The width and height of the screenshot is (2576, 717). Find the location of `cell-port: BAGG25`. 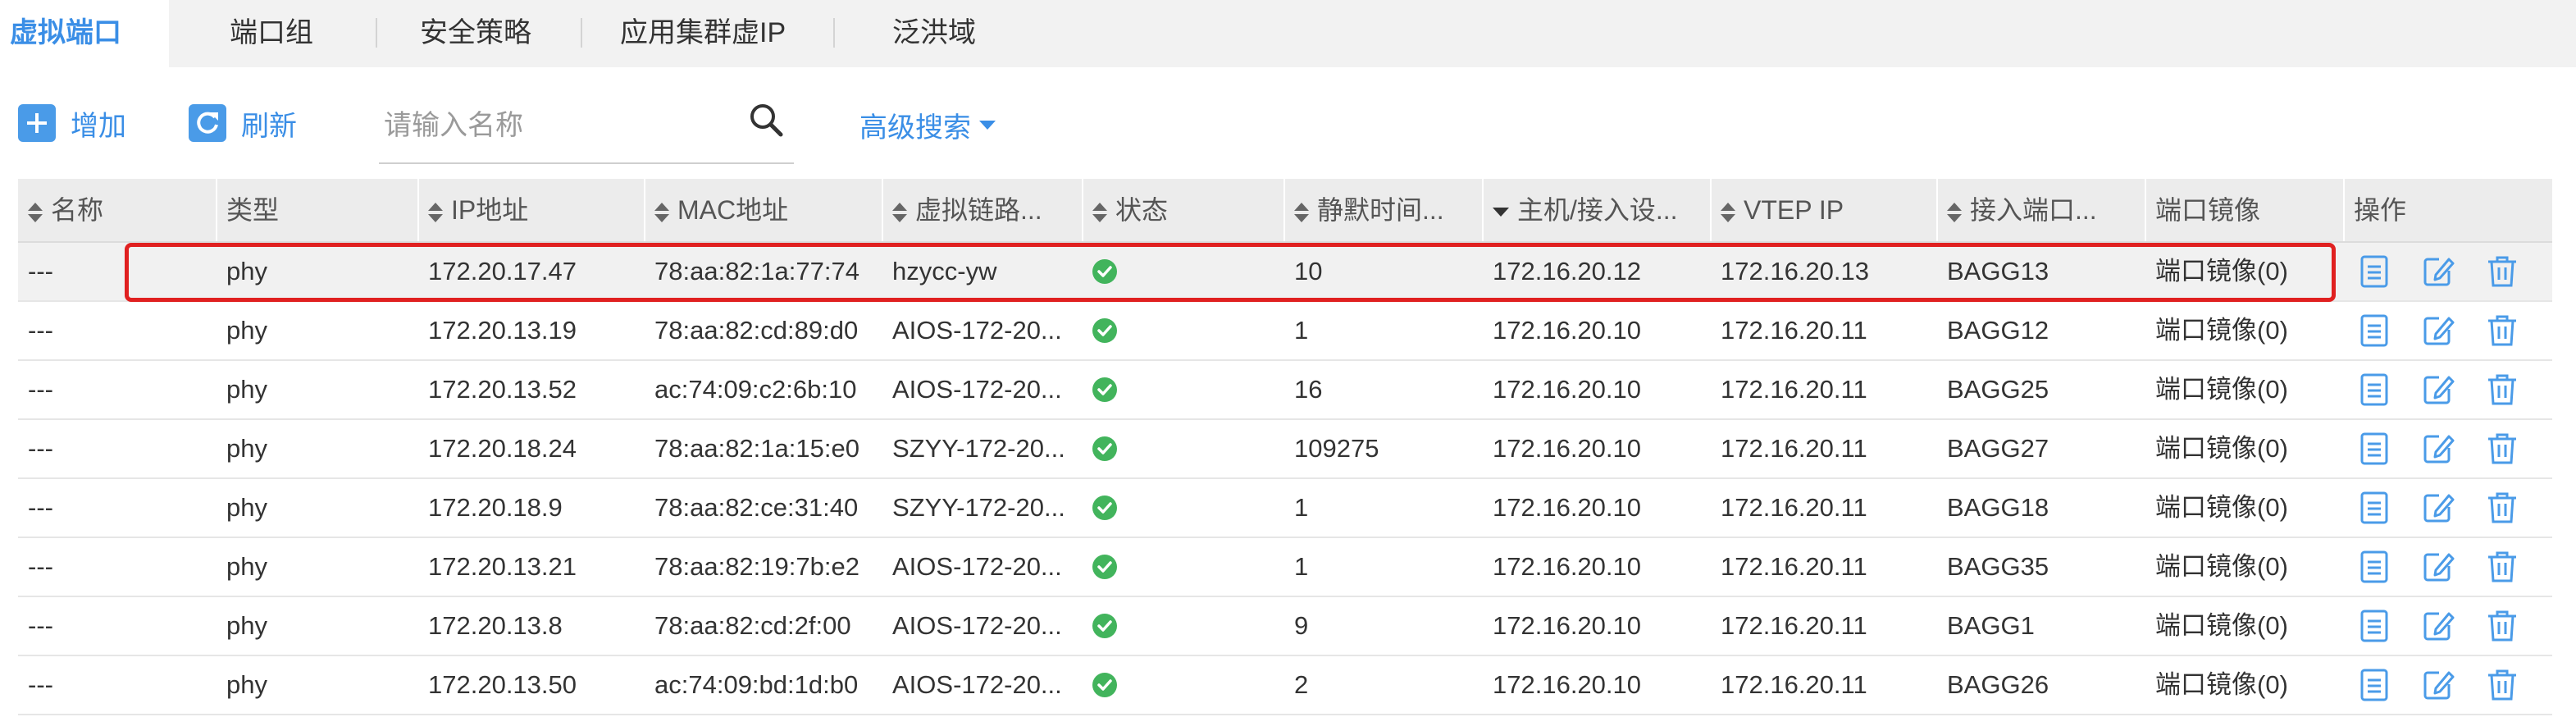

cell-port: BAGG25 is located at coordinates (1998, 389).